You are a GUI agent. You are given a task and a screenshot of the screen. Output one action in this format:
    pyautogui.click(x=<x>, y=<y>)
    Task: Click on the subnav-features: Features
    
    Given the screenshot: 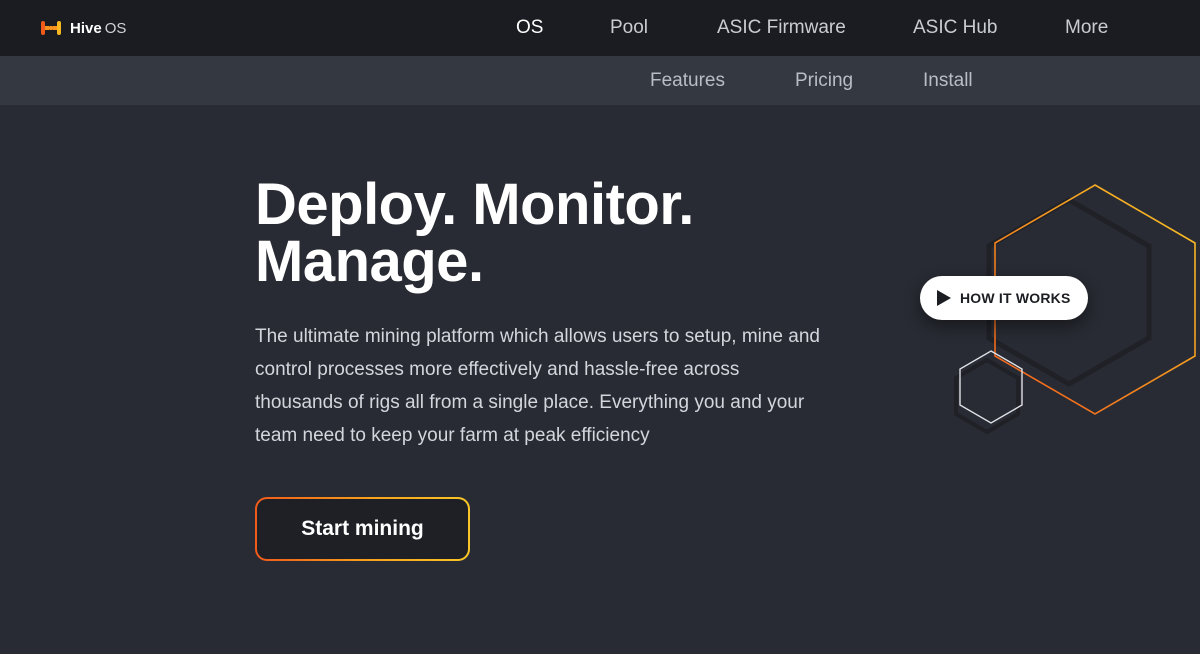 What is the action you would take?
    pyautogui.click(x=687, y=81)
    